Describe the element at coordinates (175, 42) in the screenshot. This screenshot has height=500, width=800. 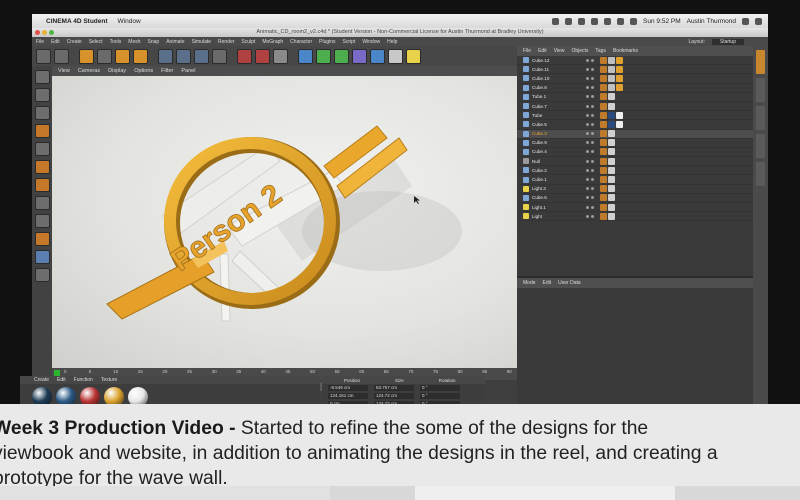
I see `menu-animate: Animate` at that location.